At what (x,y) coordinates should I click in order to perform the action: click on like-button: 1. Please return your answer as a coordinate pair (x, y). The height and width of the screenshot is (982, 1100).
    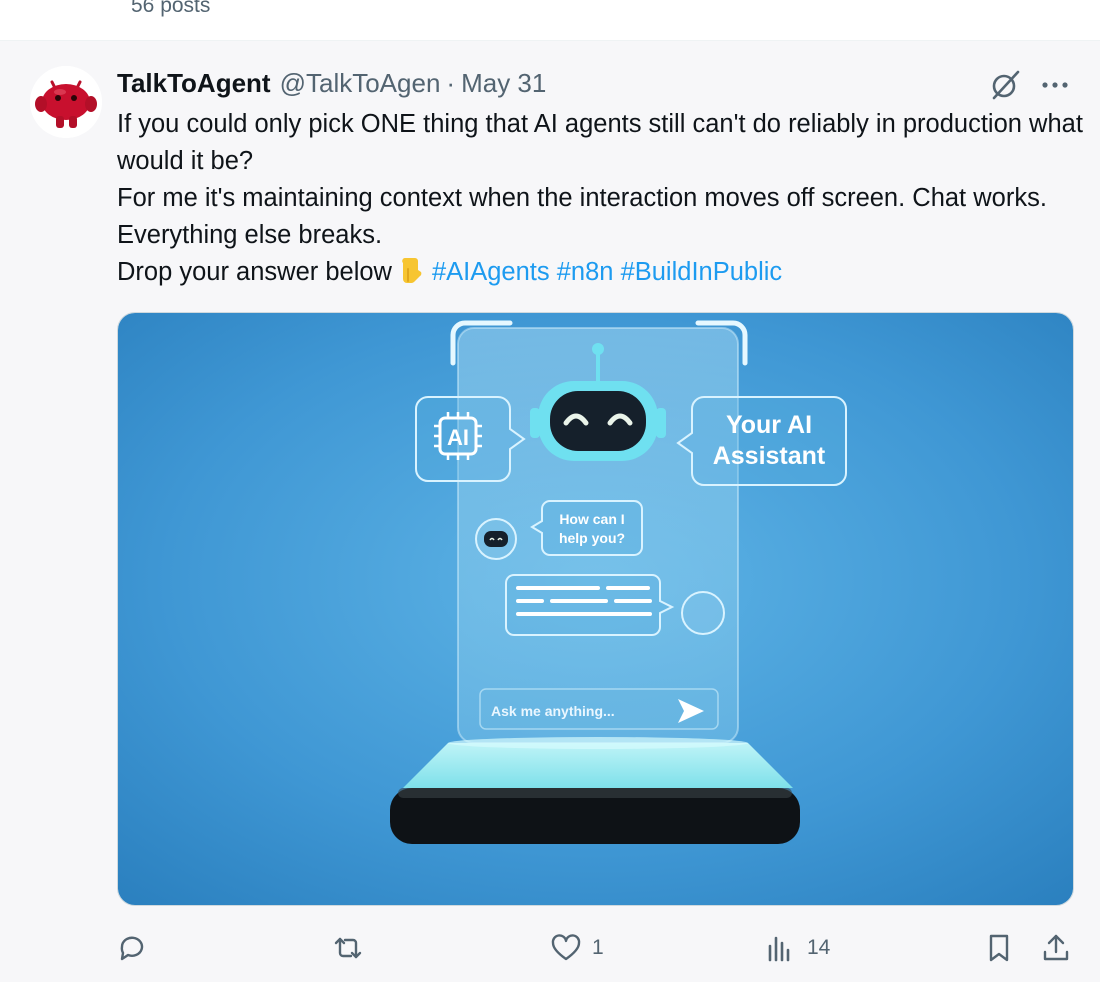
    Looking at the image, I should click on (577, 948).